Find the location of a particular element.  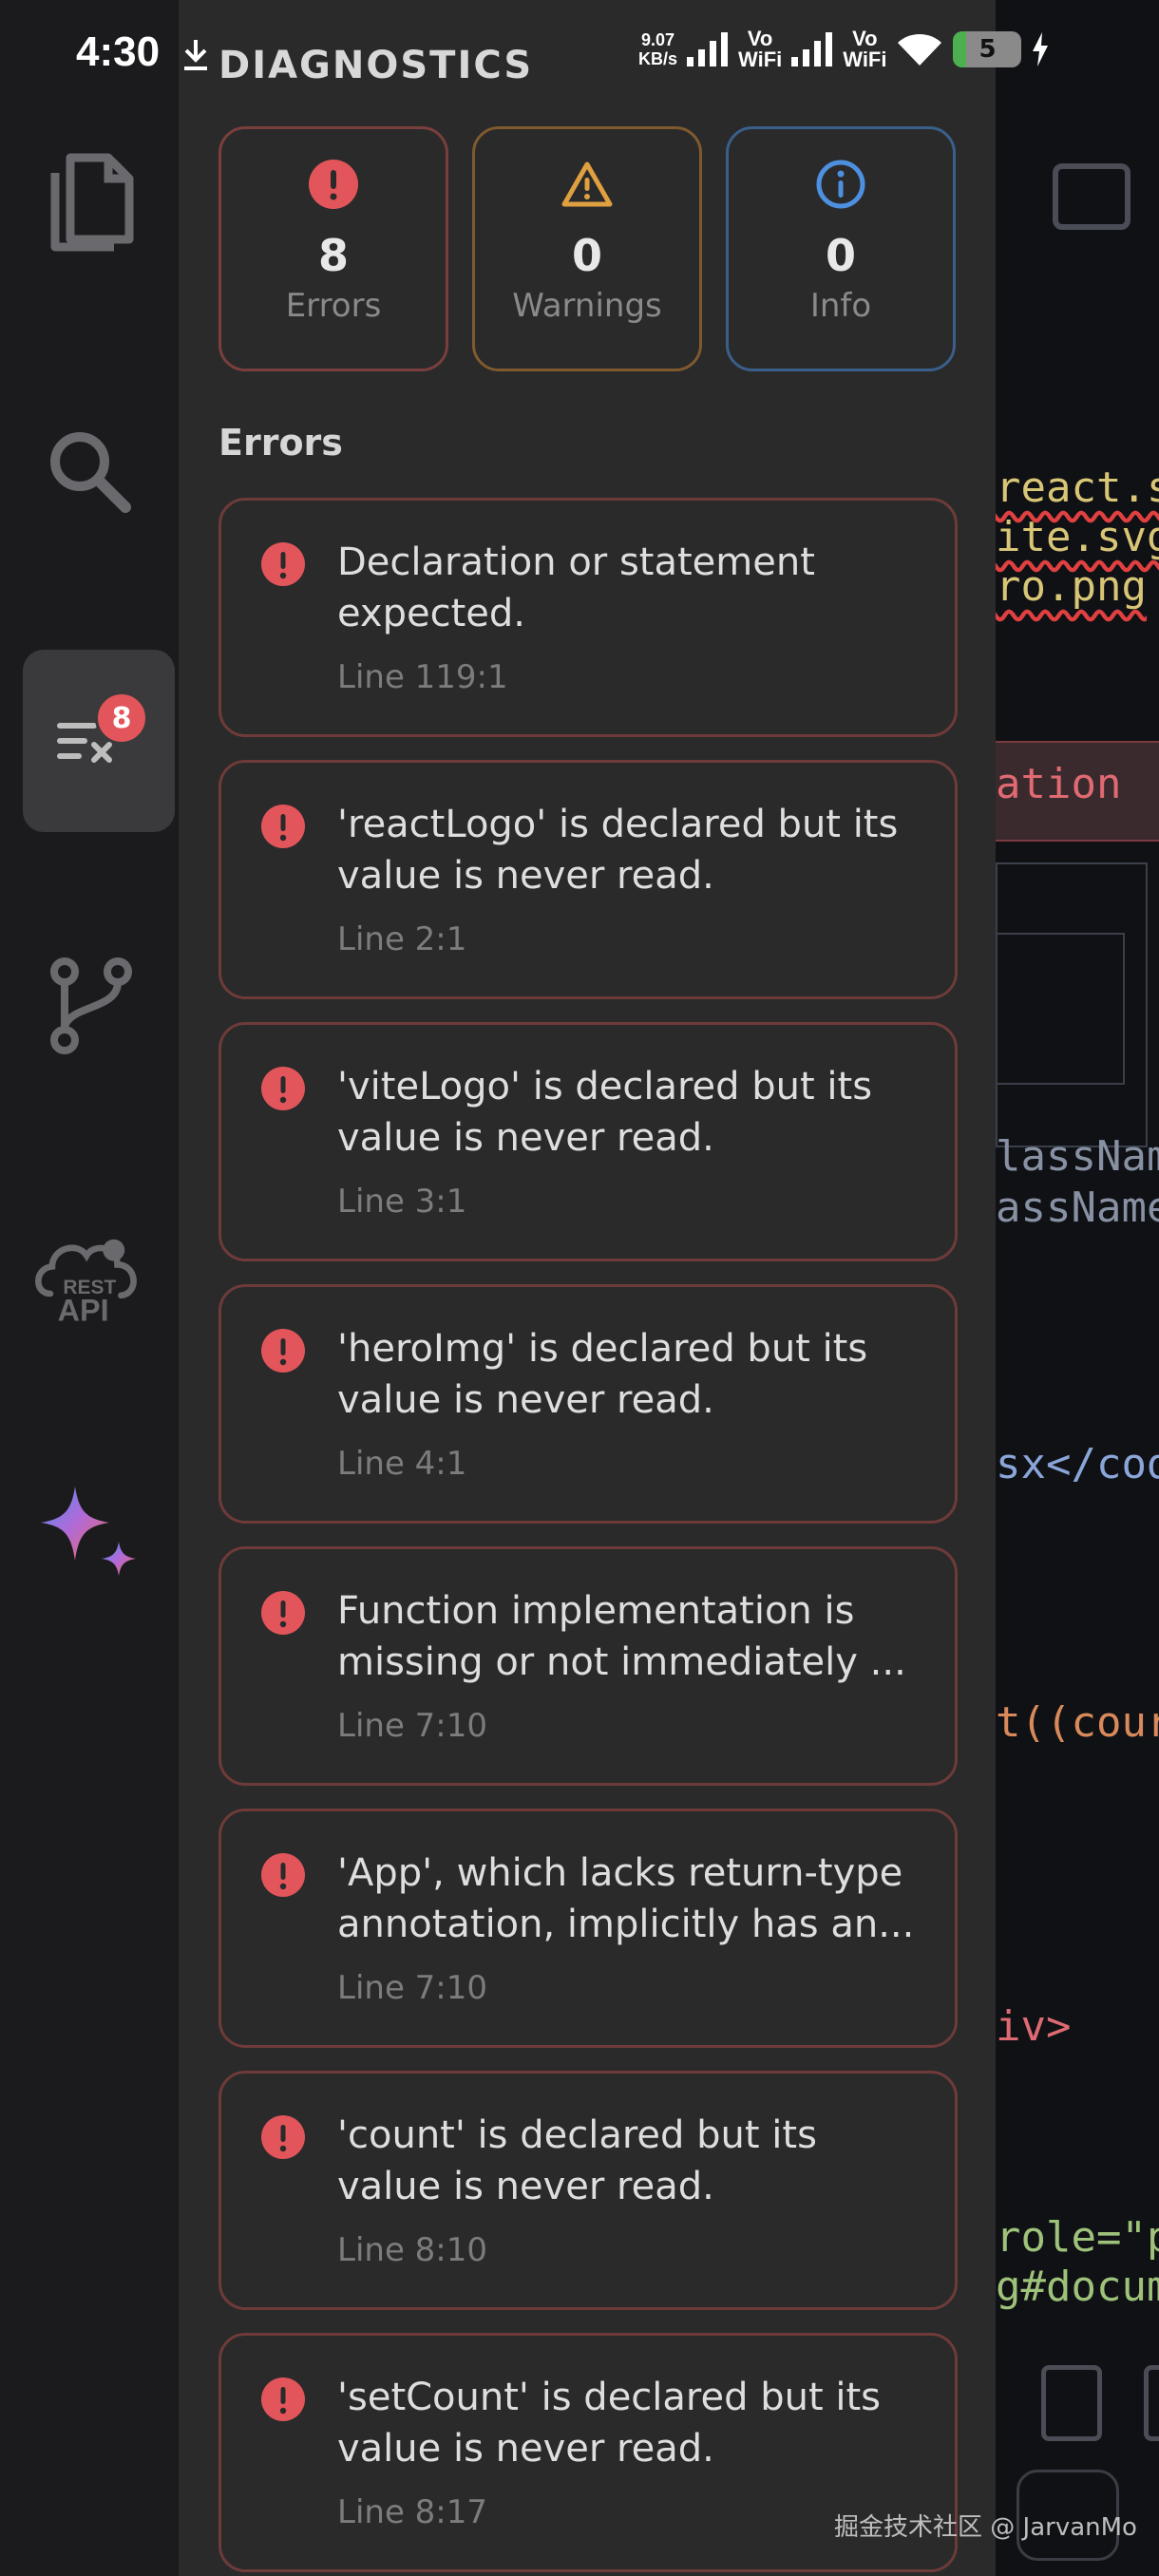

error-location: Line 8:10 is located at coordinates (412, 2250).